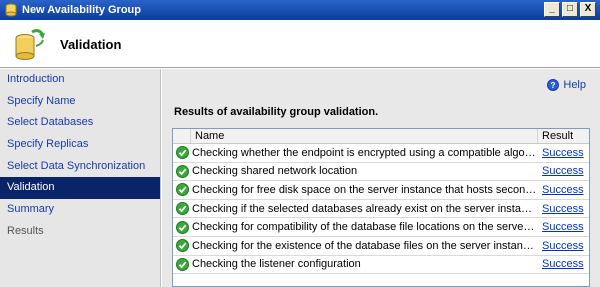 The width and height of the screenshot is (600, 287). Describe the element at coordinates (25, 230) in the screenshot. I see `sidebar-item-results: Results` at that location.